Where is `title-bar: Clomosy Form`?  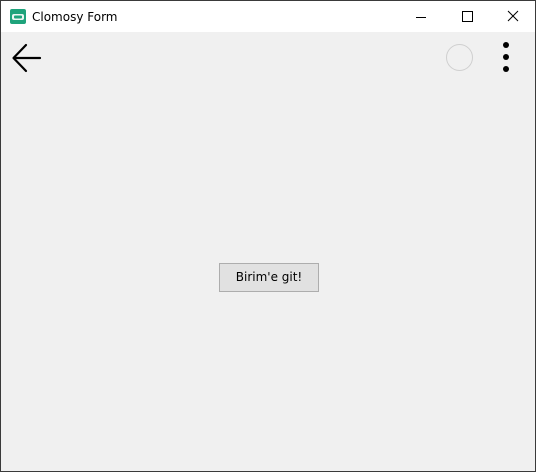
title-bar: Clomosy Form is located at coordinates (268, 16).